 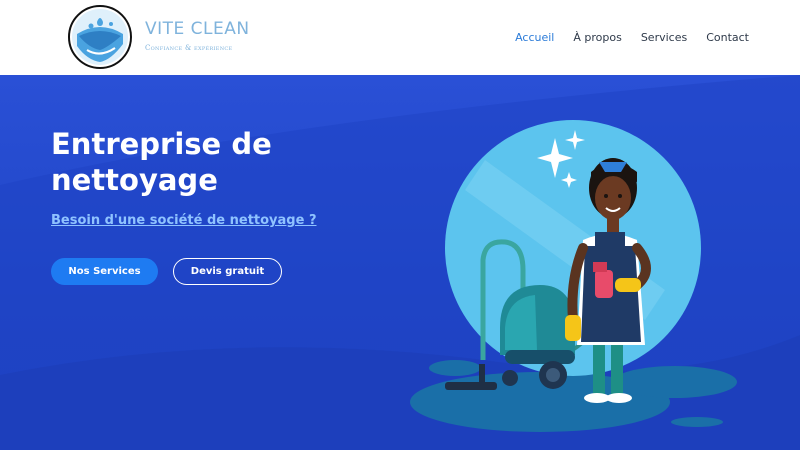 What do you see at coordinates (197, 29) in the screenshot?
I see `brand-name: VITE CLEAN` at bounding box center [197, 29].